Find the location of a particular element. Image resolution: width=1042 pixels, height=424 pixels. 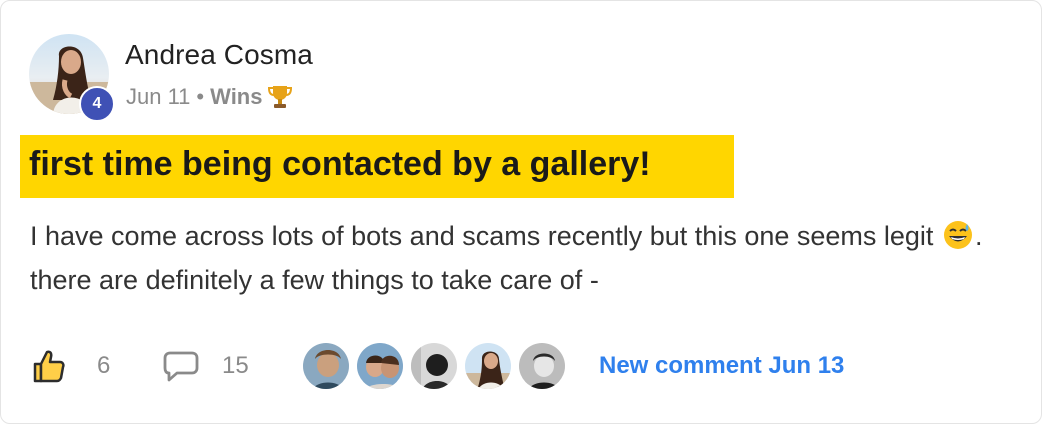

thumbs-up-icon is located at coordinates (49, 366).